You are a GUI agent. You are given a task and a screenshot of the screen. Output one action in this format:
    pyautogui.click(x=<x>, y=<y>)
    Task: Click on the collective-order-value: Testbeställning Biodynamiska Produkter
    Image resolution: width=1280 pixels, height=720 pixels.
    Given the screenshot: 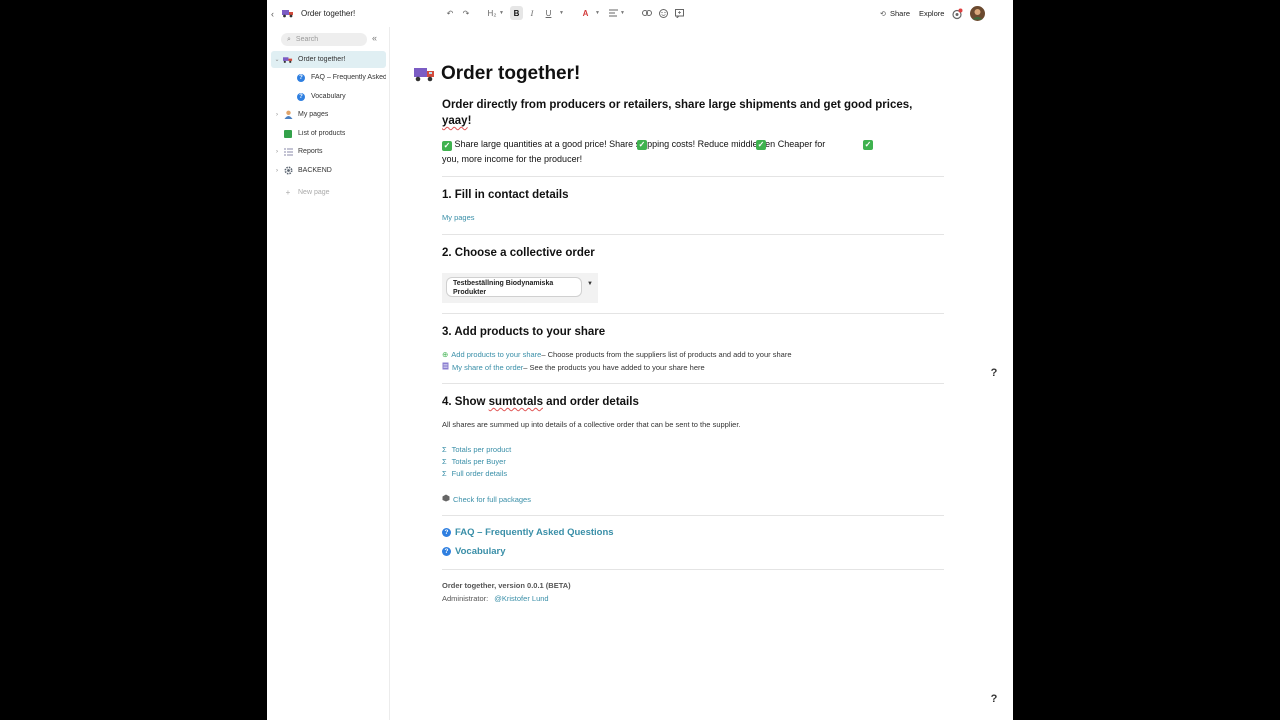 What is the action you would take?
    pyautogui.click(x=514, y=287)
    